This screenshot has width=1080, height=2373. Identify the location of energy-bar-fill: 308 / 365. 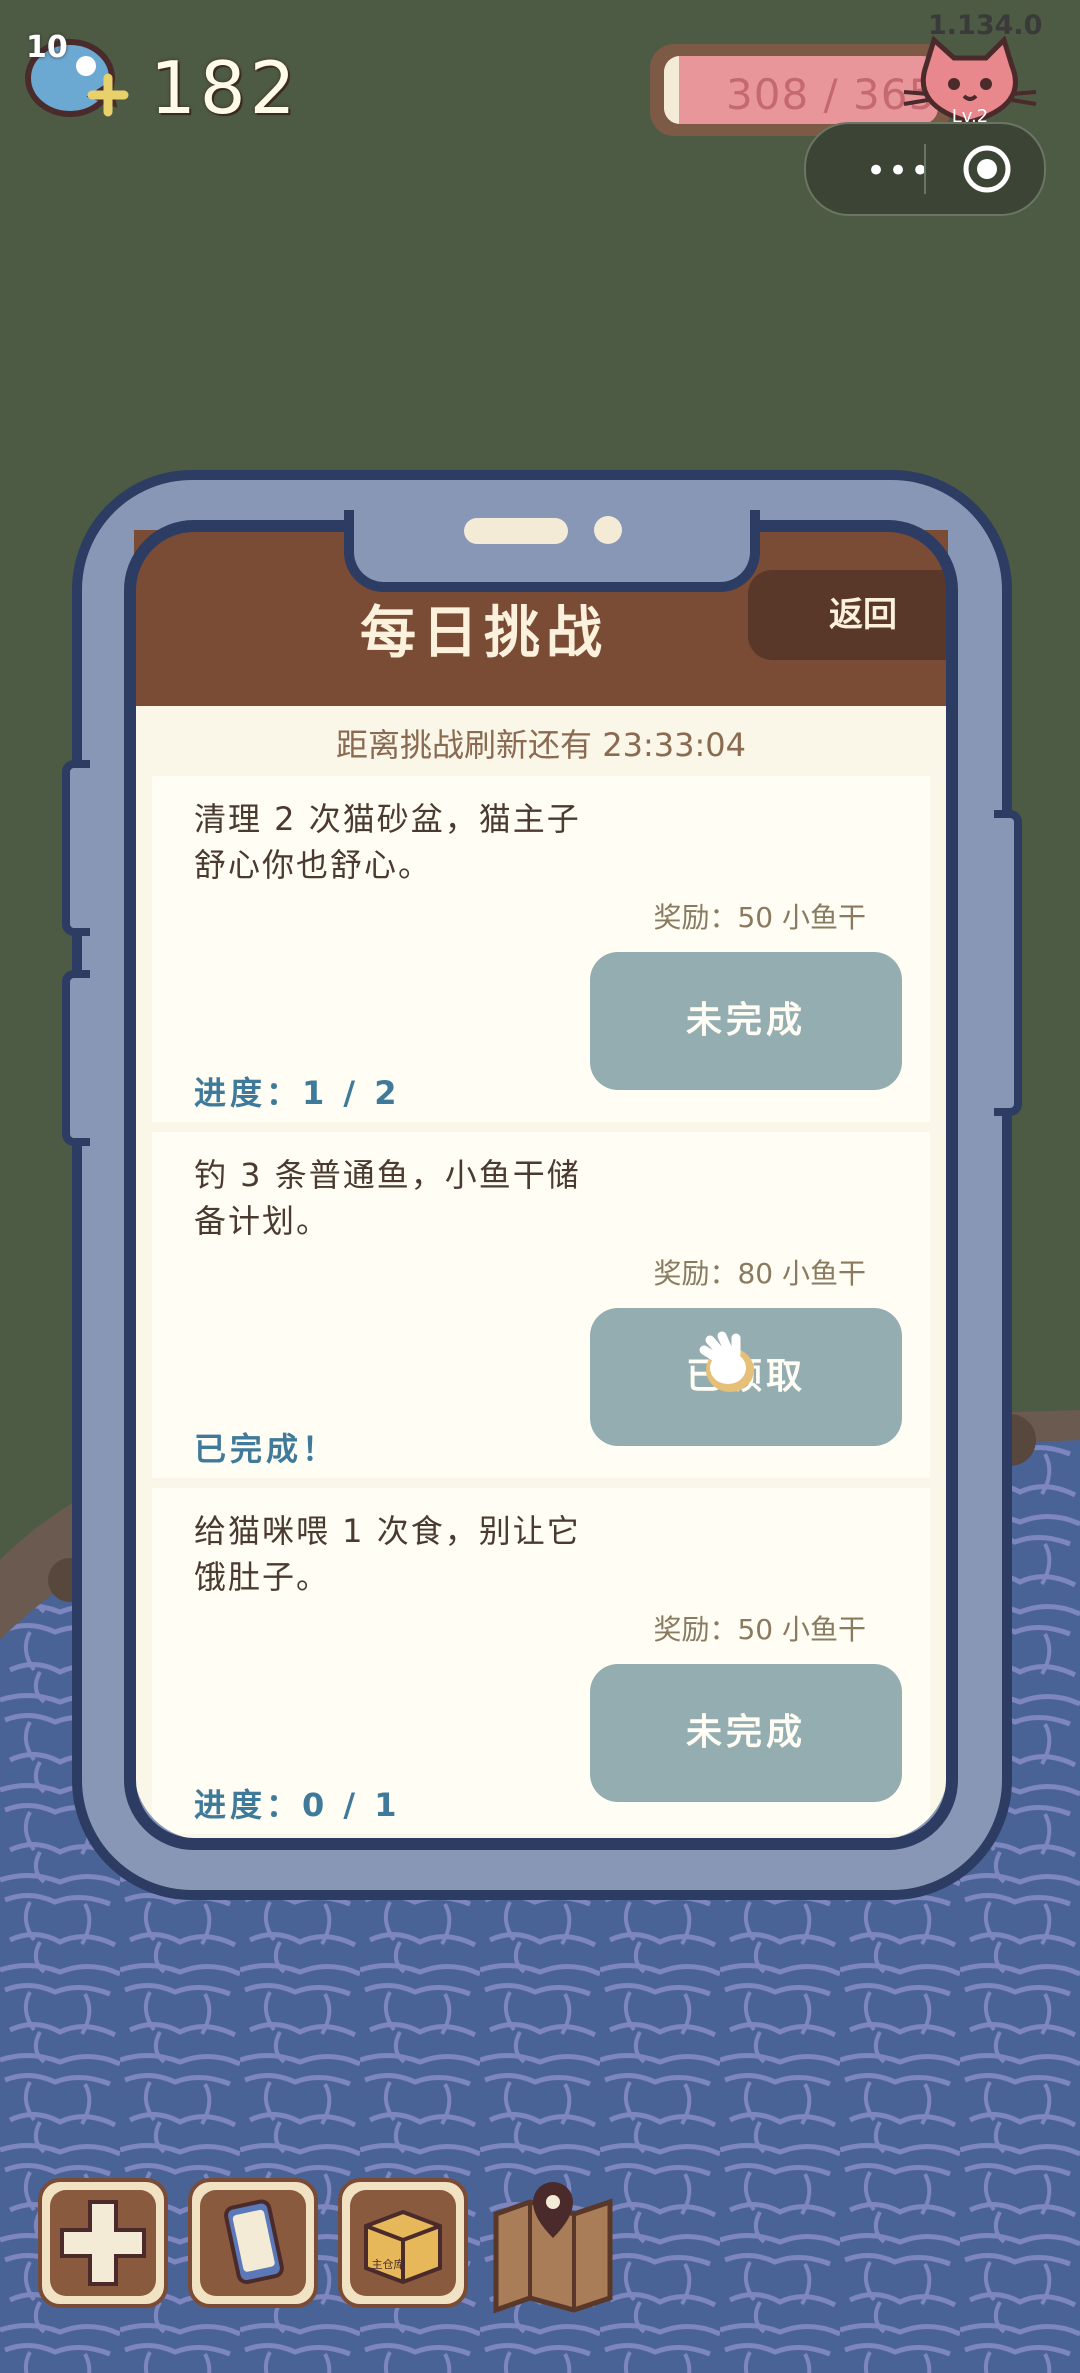
(801, 90).